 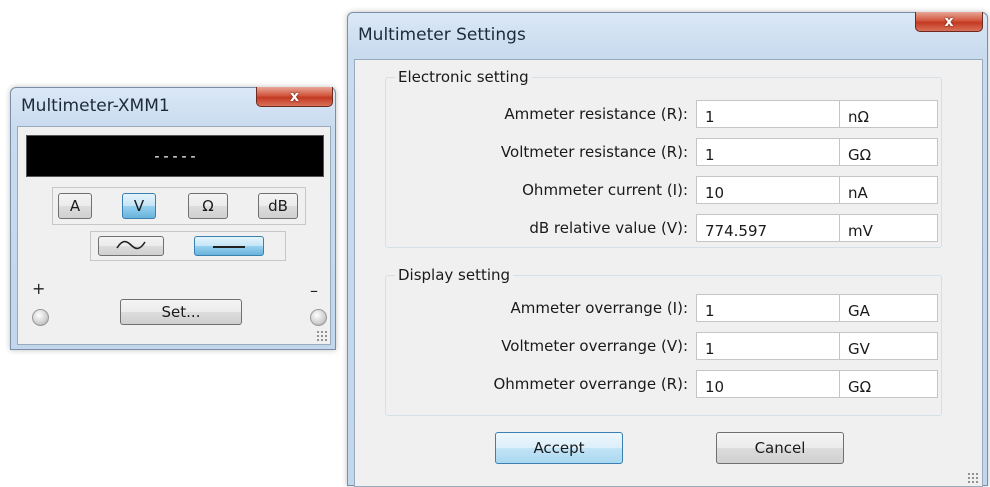 I want to click on ammeter-overrange-row: Ammeter overrange (I): 1 GA, so click(x=663, y=308).